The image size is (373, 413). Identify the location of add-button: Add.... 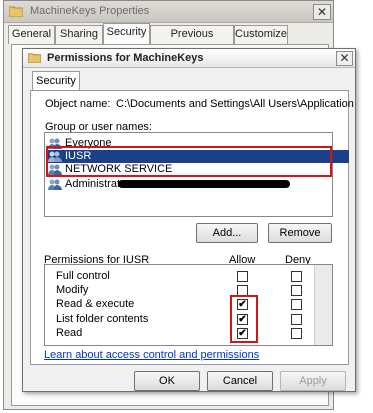
(227, 233).